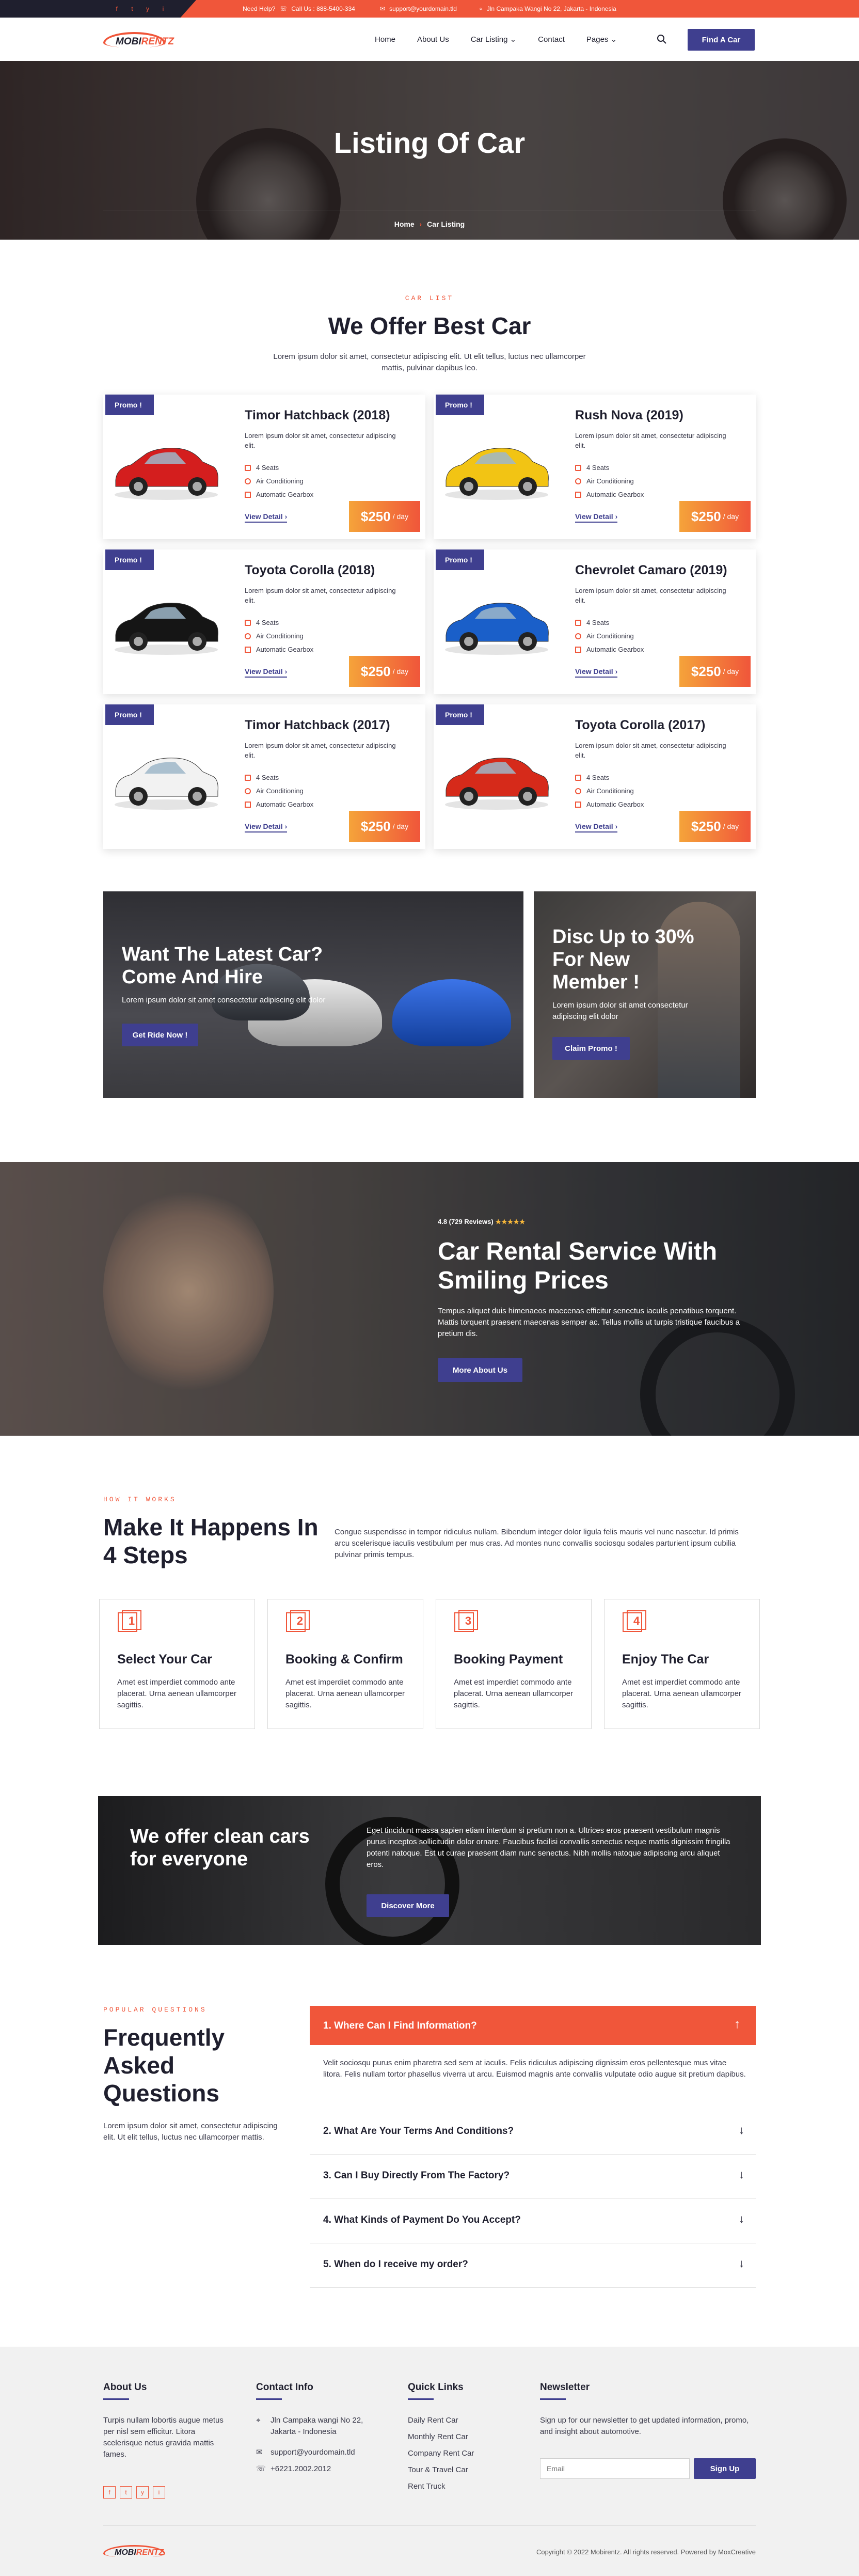 Image resolution: width=859 pixels, height=2576 pixels. Describe the element at coordinates (125, 2552) in the screenshot. I see `logo-text-a: MOBI` at that location.